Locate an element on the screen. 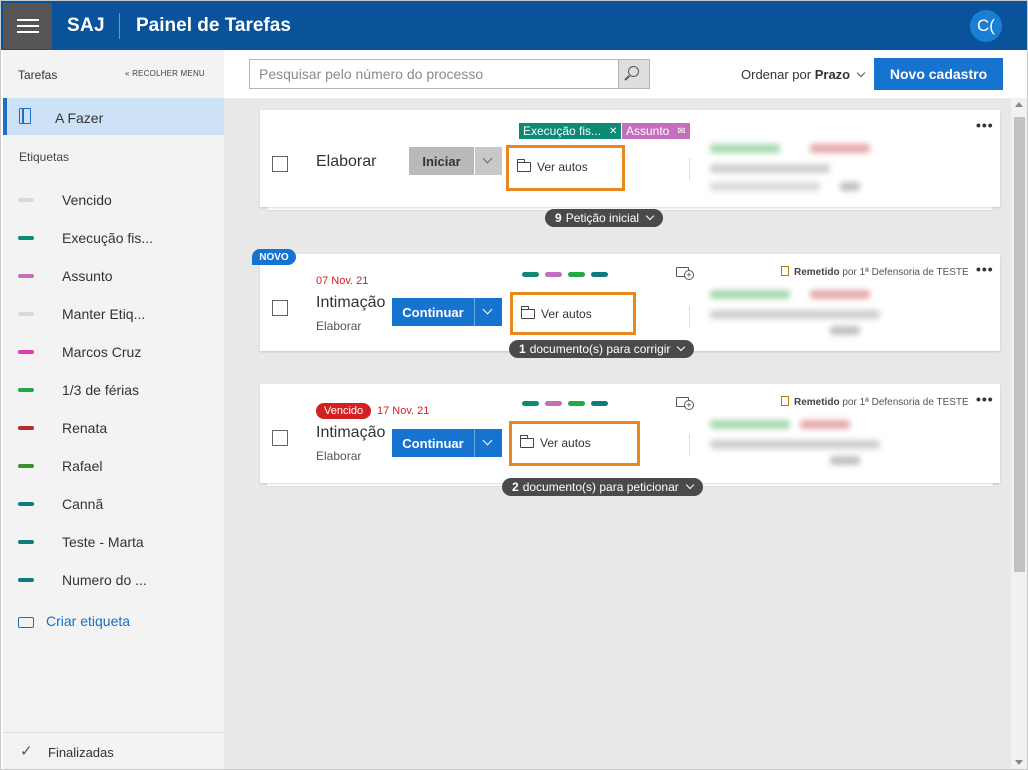  checkmark-icon: ✓ is located at coordinates (26, 751).